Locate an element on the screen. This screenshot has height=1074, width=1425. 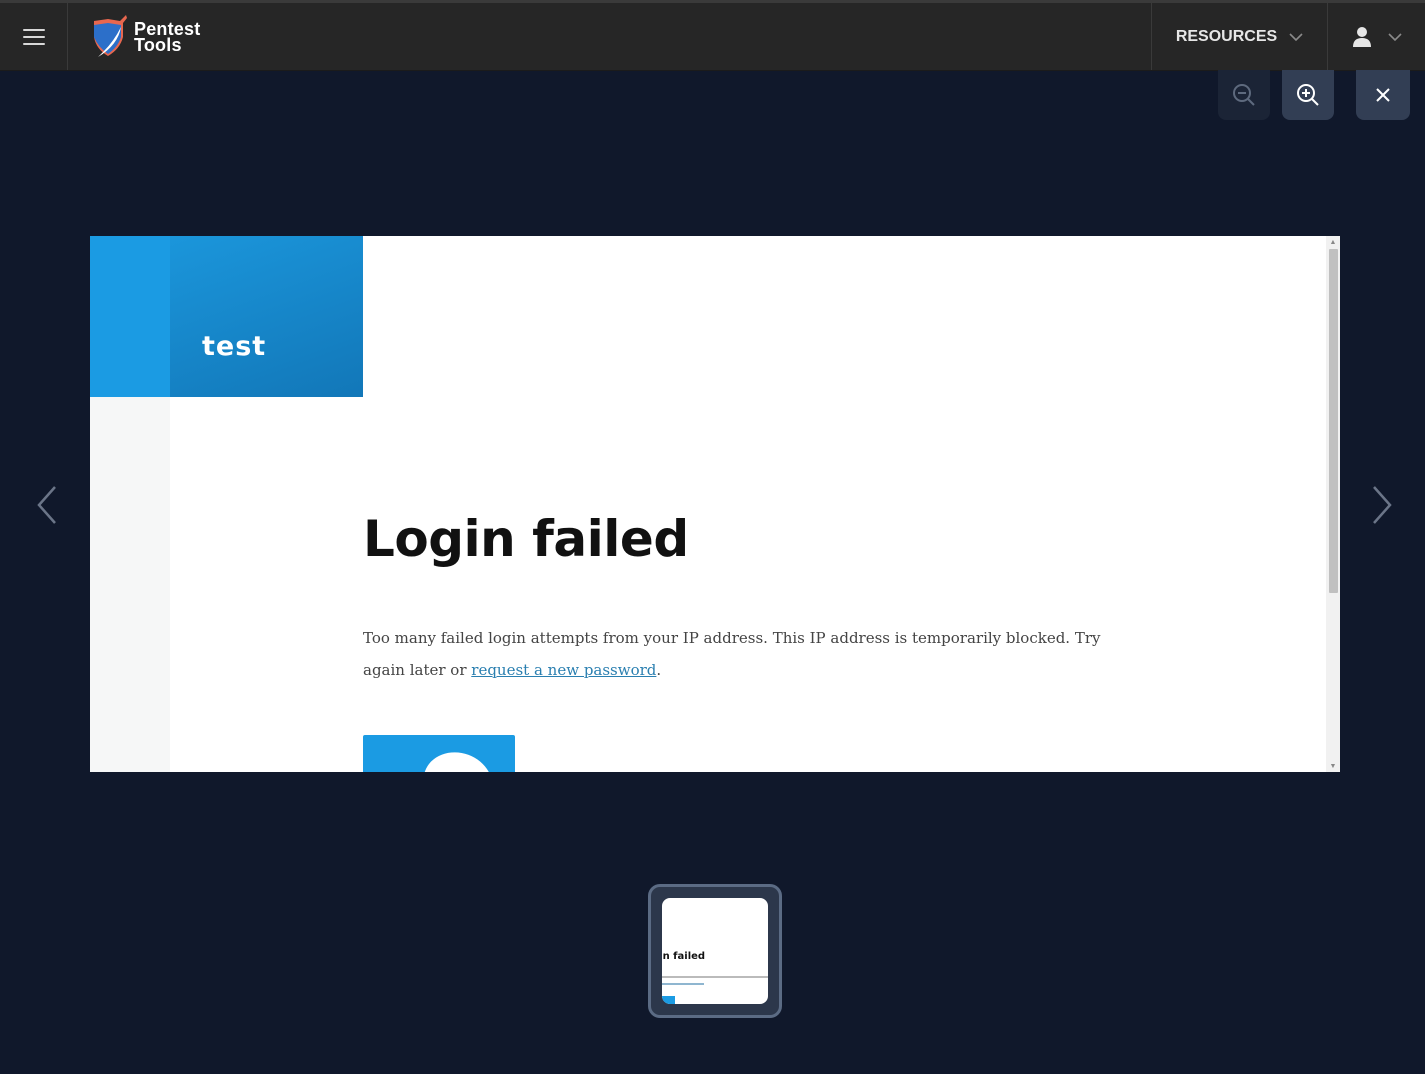
site-logo-tile is located at coordinates (439, 753).